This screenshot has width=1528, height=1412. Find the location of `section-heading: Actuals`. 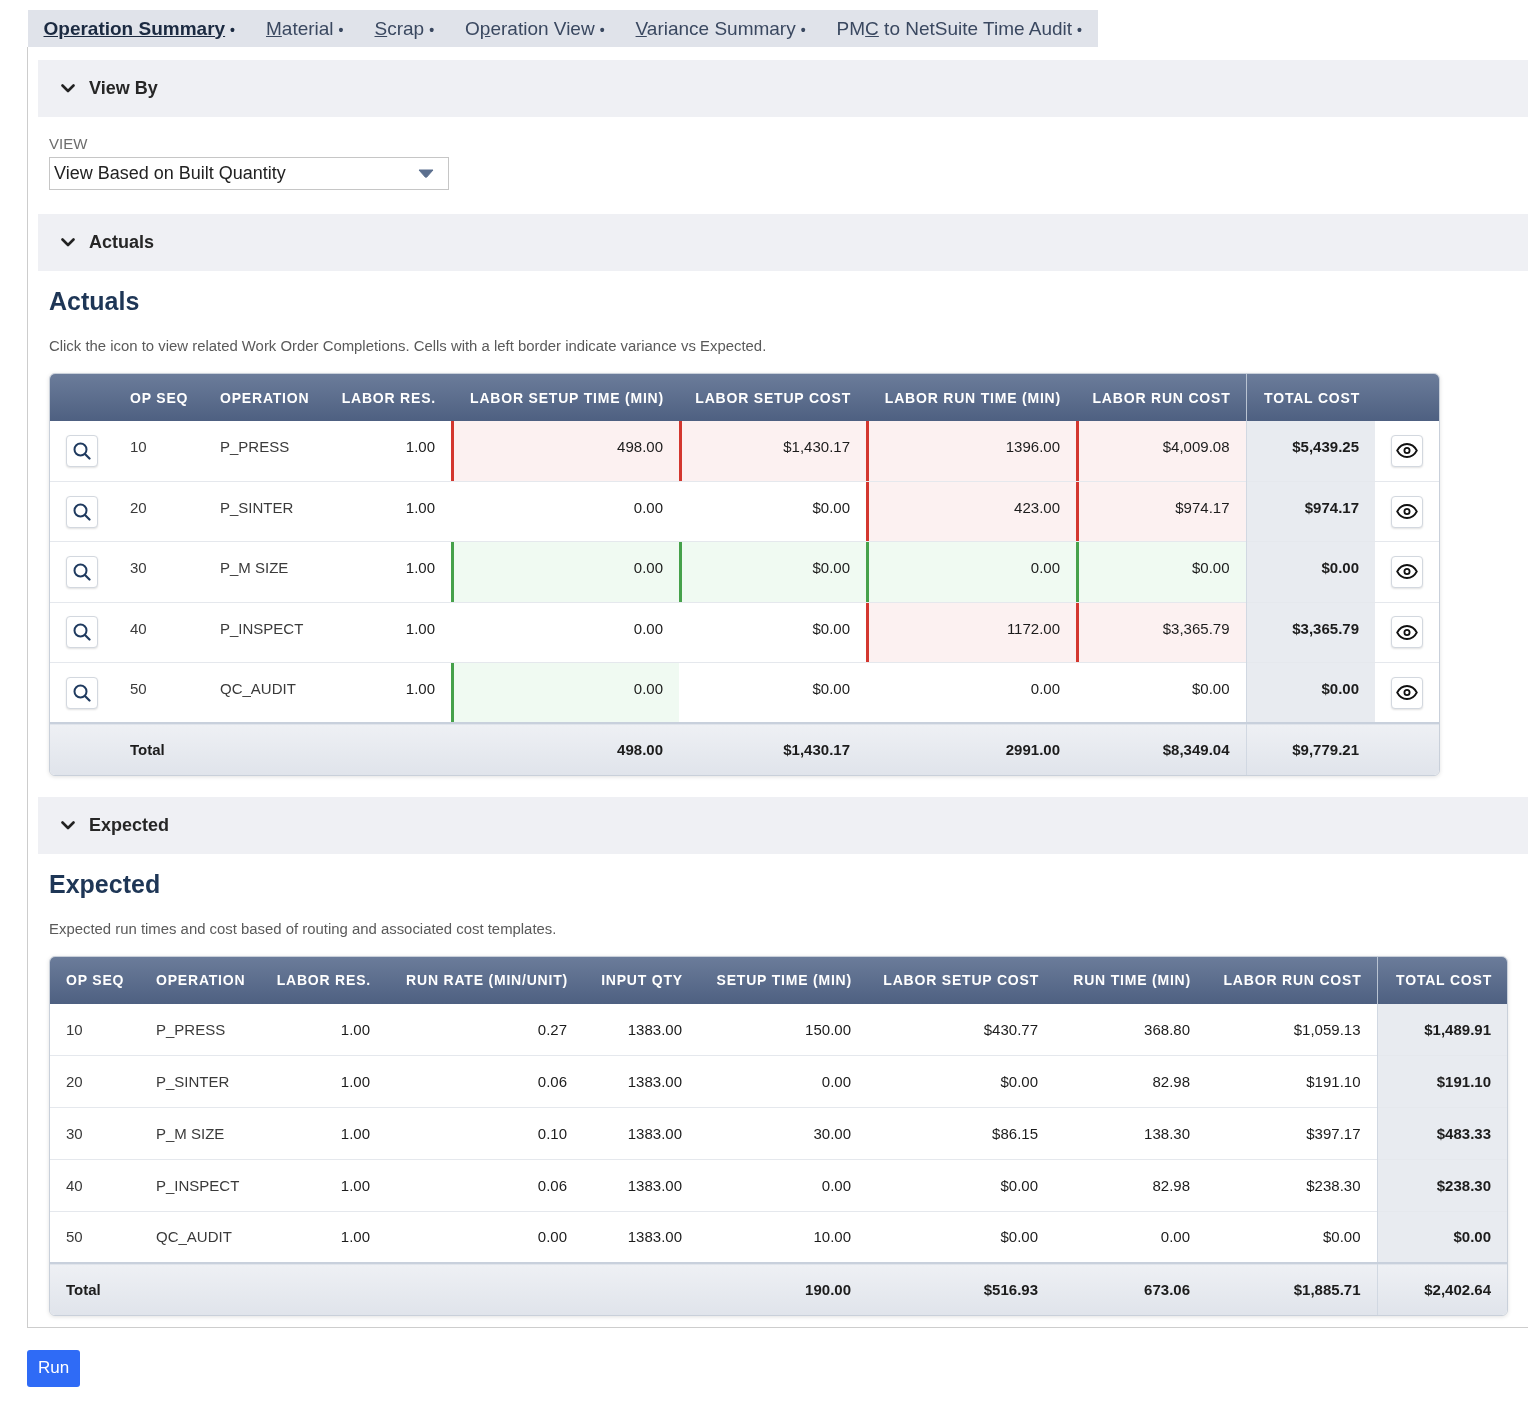

section-heading: Actuals is located at coordinates (94, 301).